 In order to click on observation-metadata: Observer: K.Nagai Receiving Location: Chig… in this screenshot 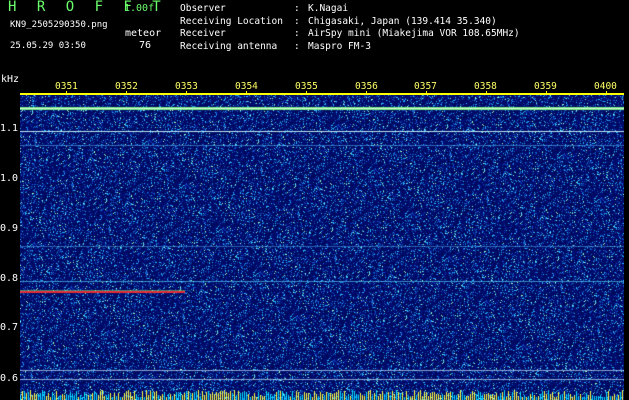, I will do `click(350, 28)`.